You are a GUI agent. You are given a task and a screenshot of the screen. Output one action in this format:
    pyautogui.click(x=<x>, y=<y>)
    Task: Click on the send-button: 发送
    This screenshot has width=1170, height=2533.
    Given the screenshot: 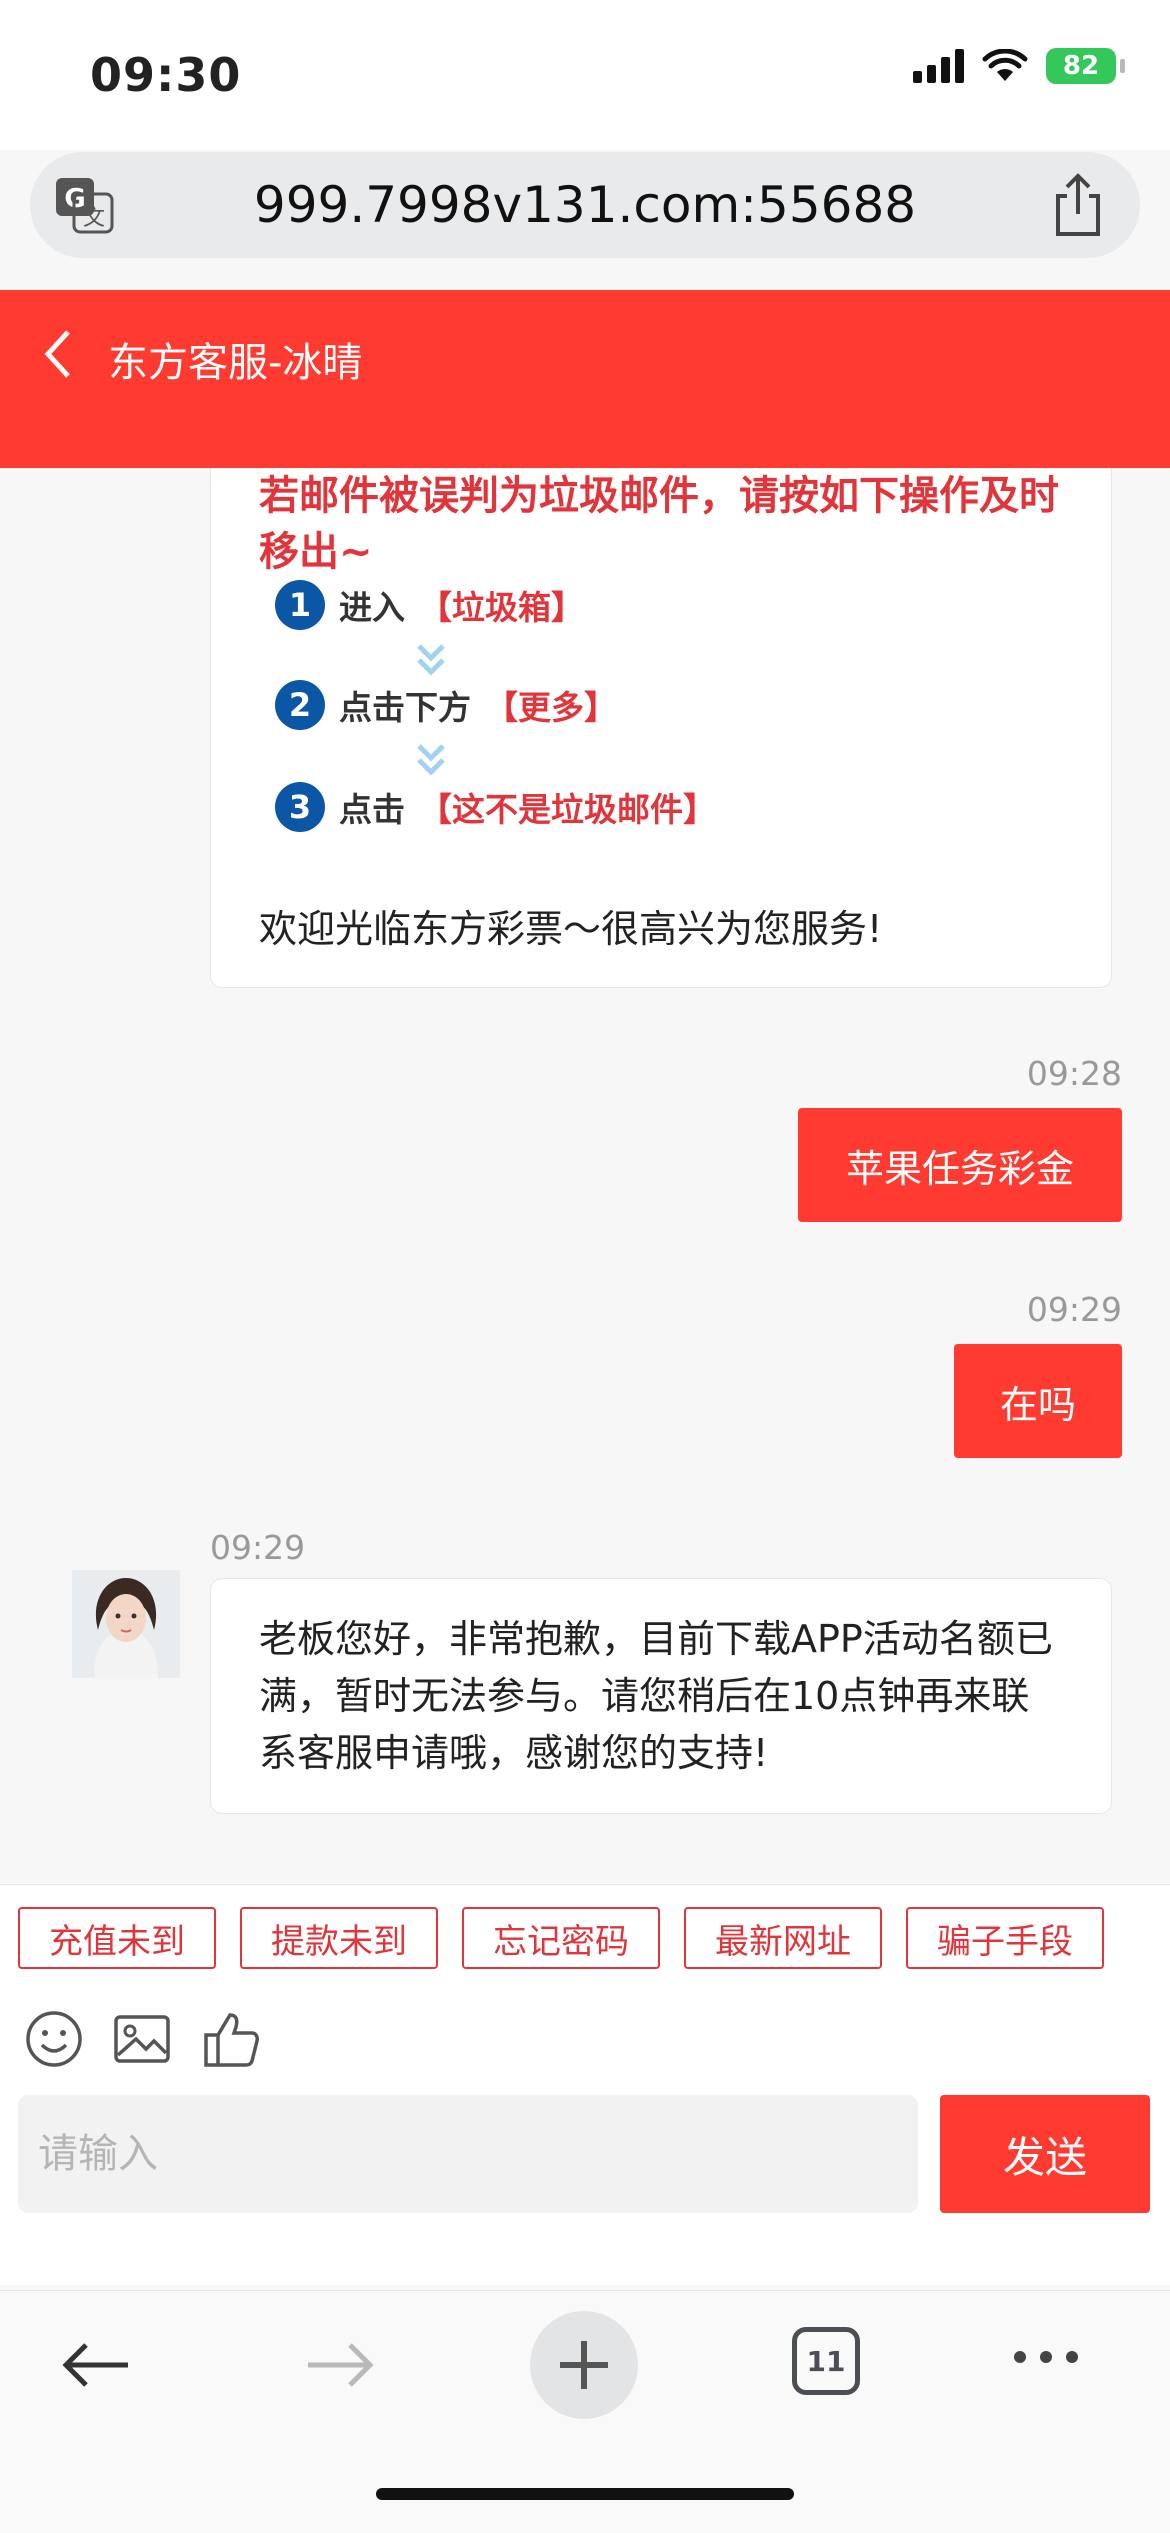 What is the action you would take?
    pyautogui.click(x=1045, y=2154)
    